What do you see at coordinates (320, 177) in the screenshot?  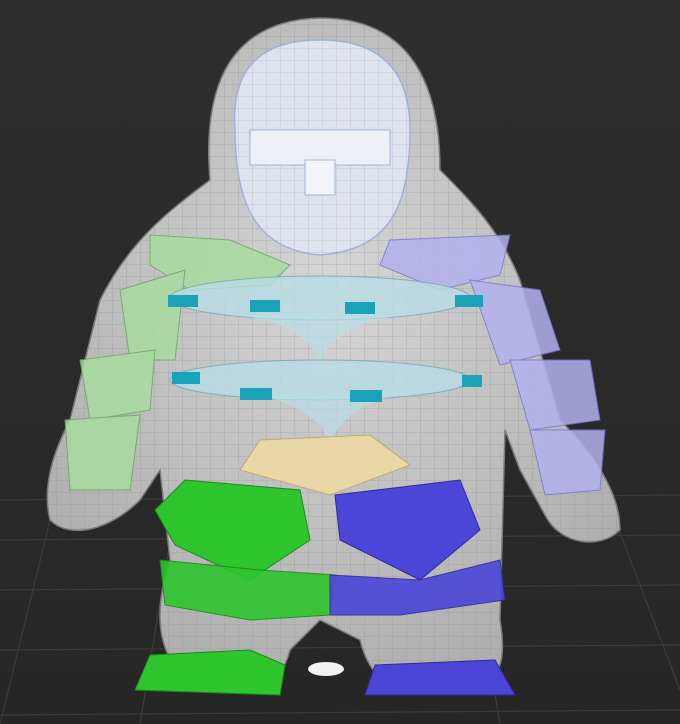 I see `head-nose-block` at bounding box center [320, 177].